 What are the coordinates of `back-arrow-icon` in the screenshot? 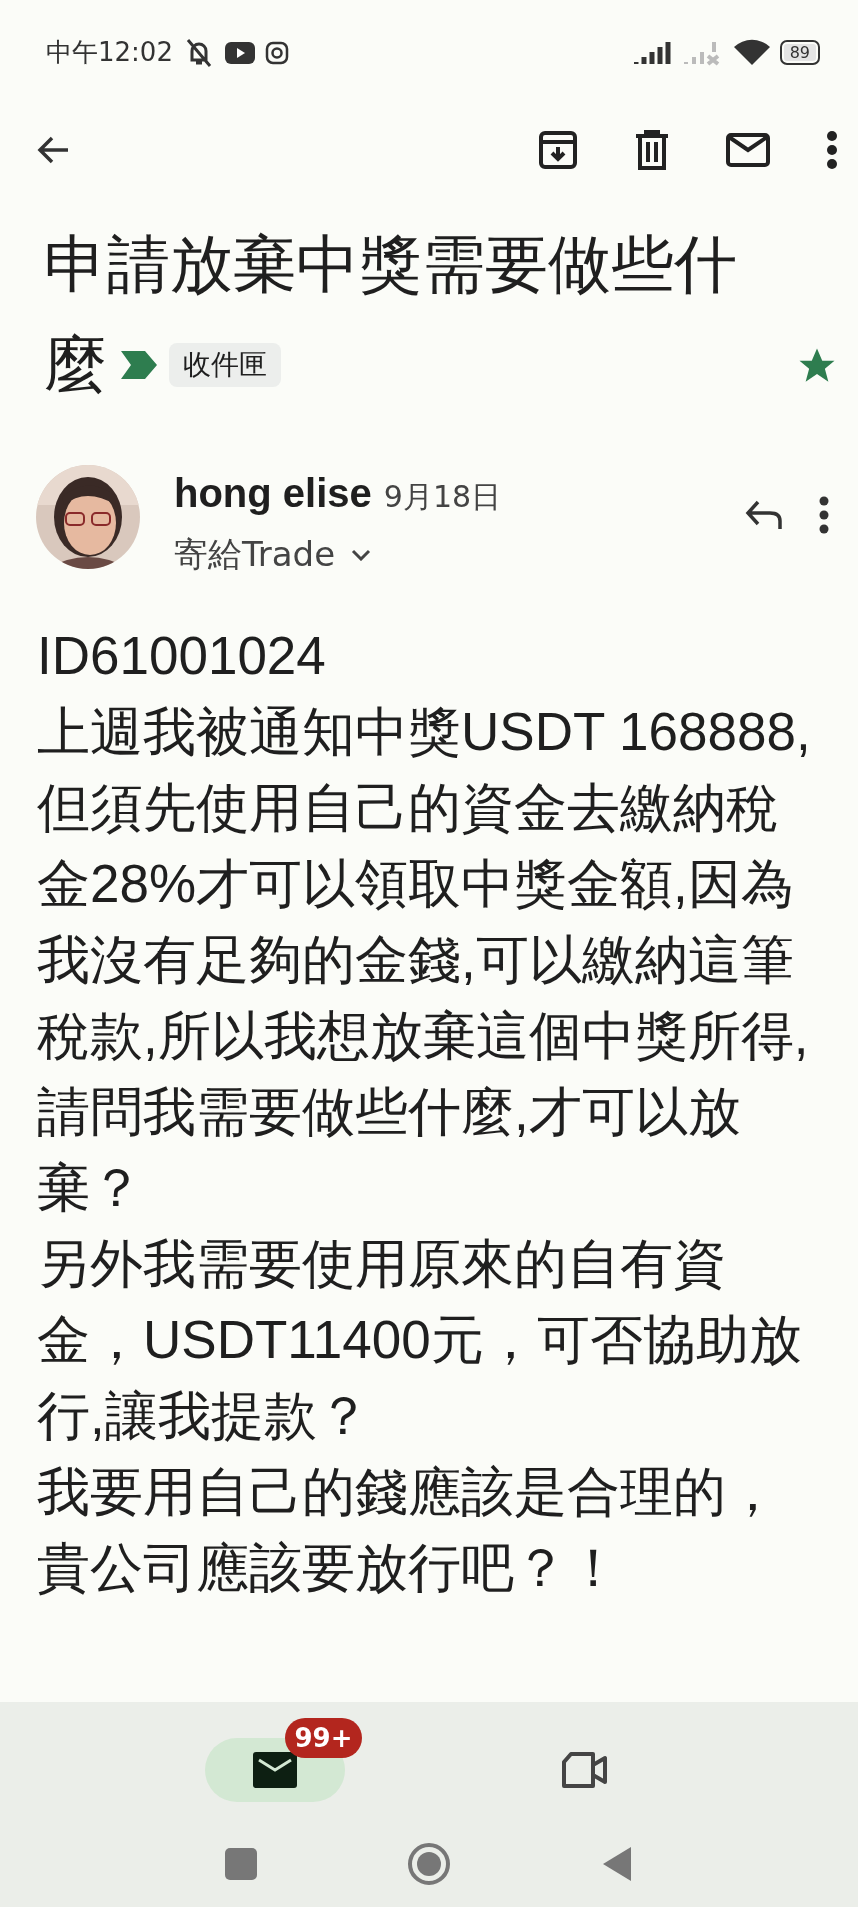 It's located at (53, 150).